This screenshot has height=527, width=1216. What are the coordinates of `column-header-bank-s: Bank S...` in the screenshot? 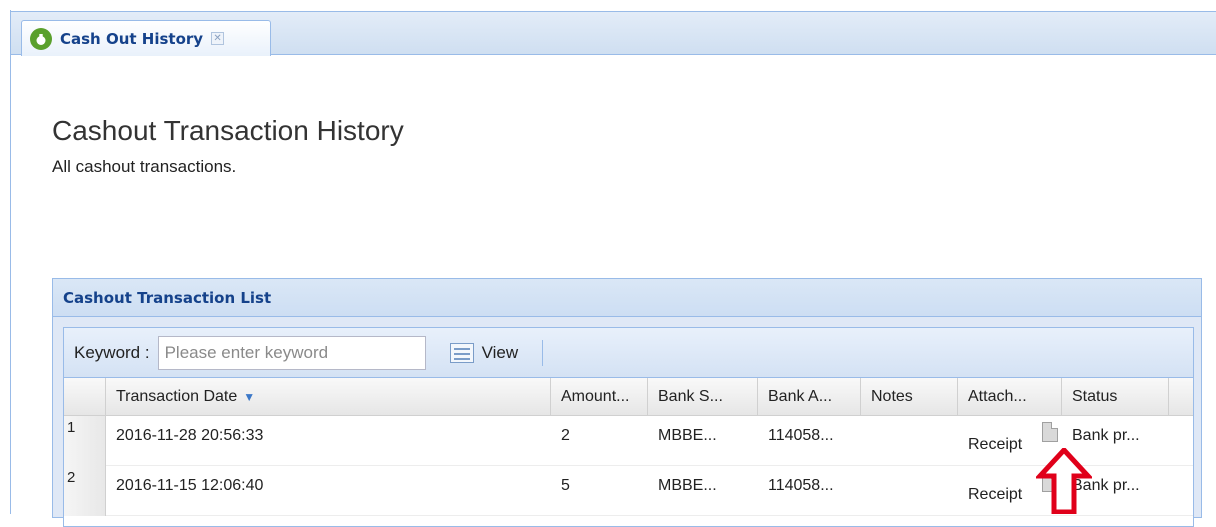 It's located at (703, 397).